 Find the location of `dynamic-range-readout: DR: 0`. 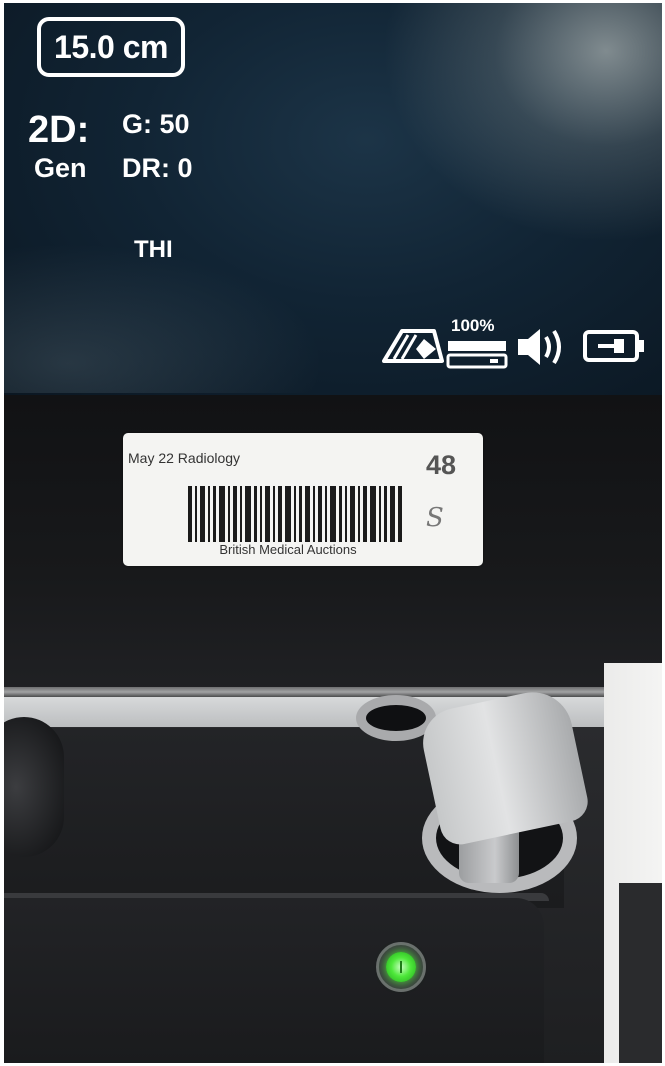

dynamic-range-readout: DR: 0 is located at coordinates (157, 168).